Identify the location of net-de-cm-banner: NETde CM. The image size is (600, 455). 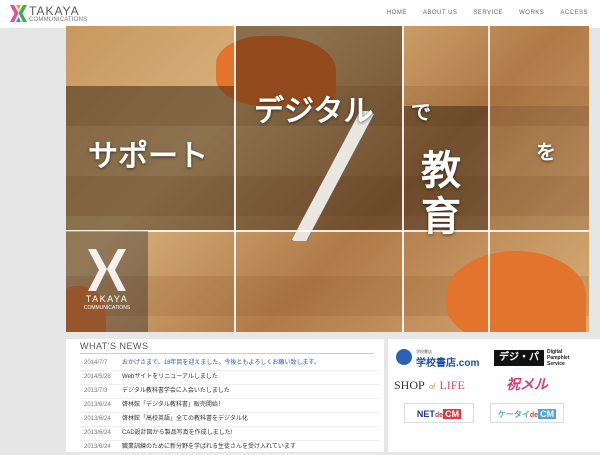
(439, 413).